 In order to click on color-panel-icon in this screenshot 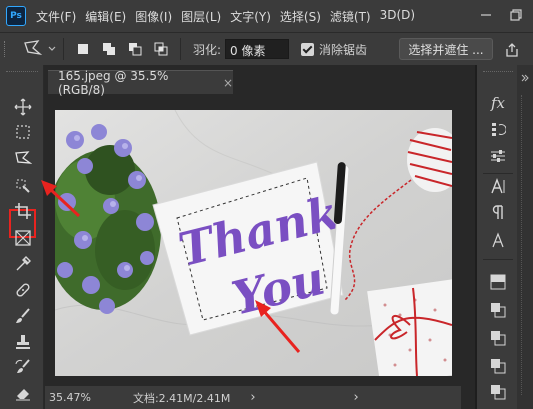, I will do `click(498, 282)`.